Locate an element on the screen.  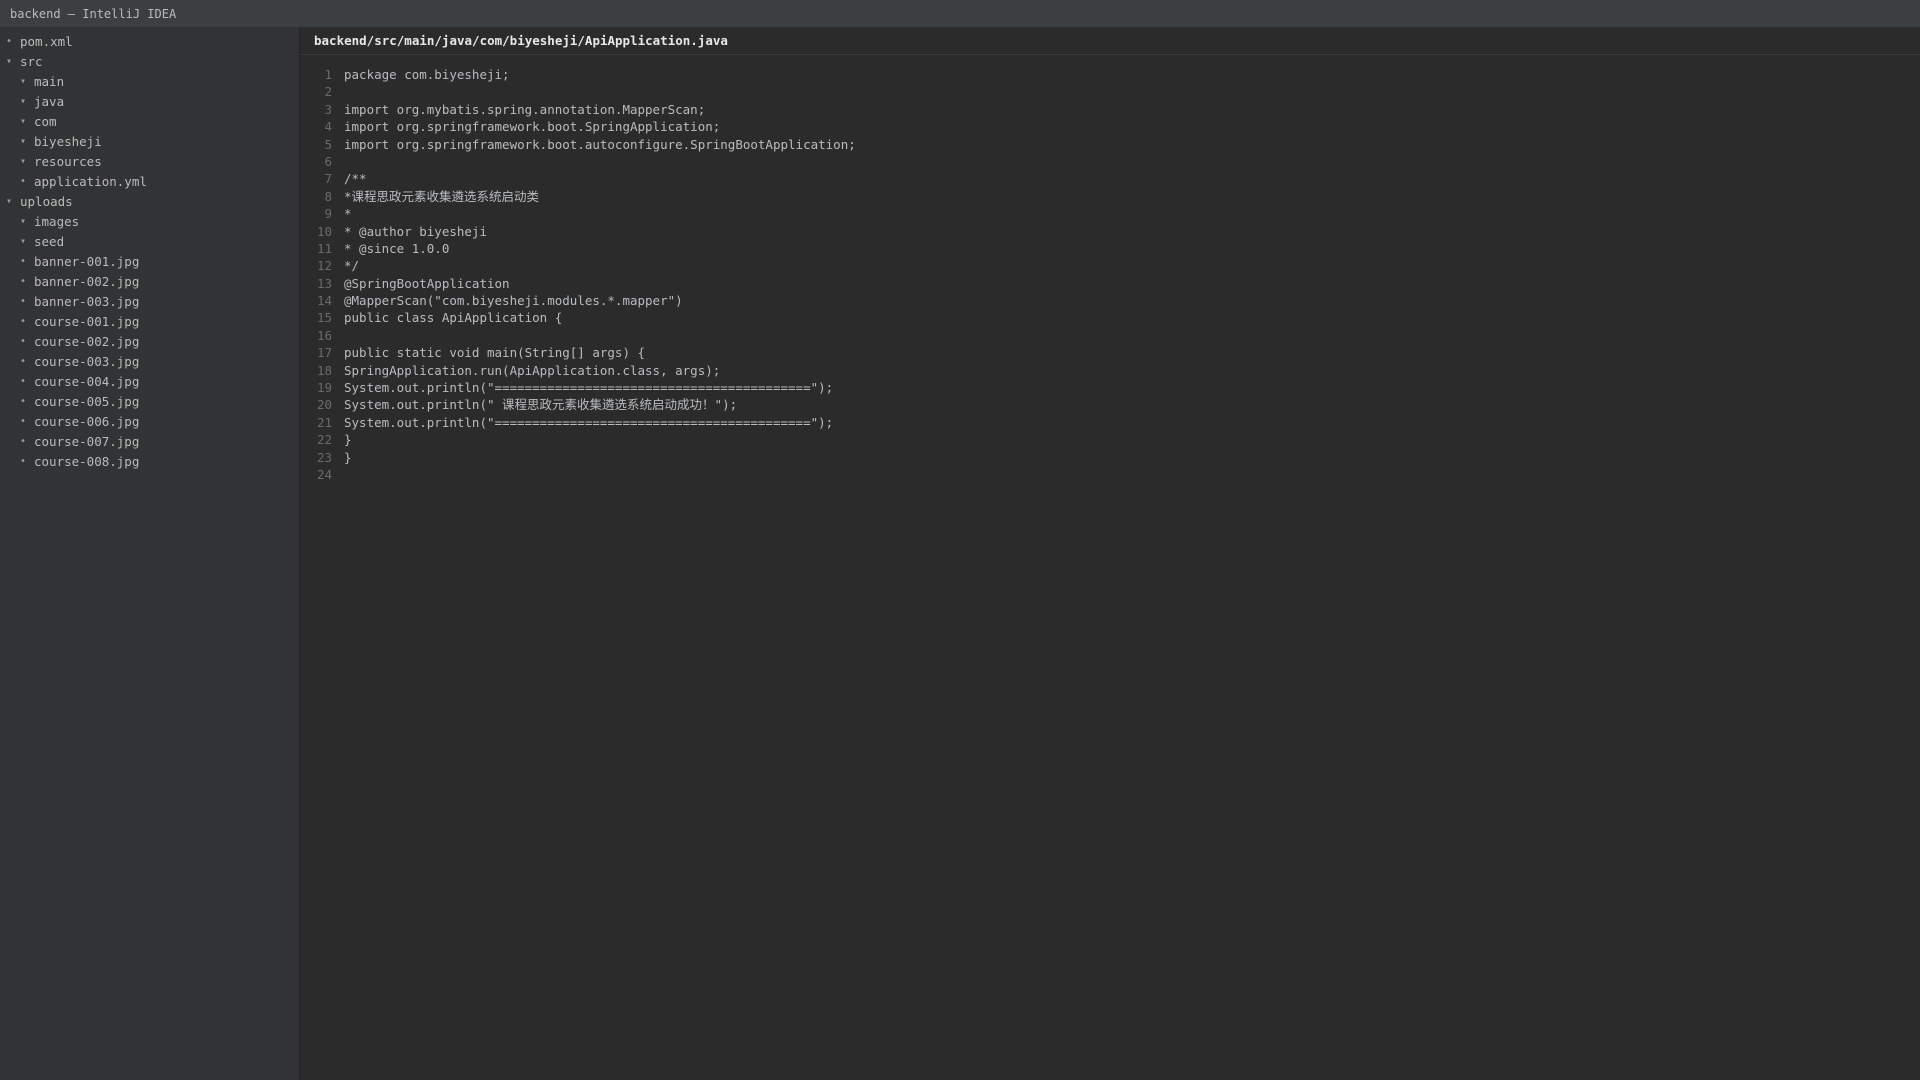
tree-item-label: images is located at coordinates (57, 221).